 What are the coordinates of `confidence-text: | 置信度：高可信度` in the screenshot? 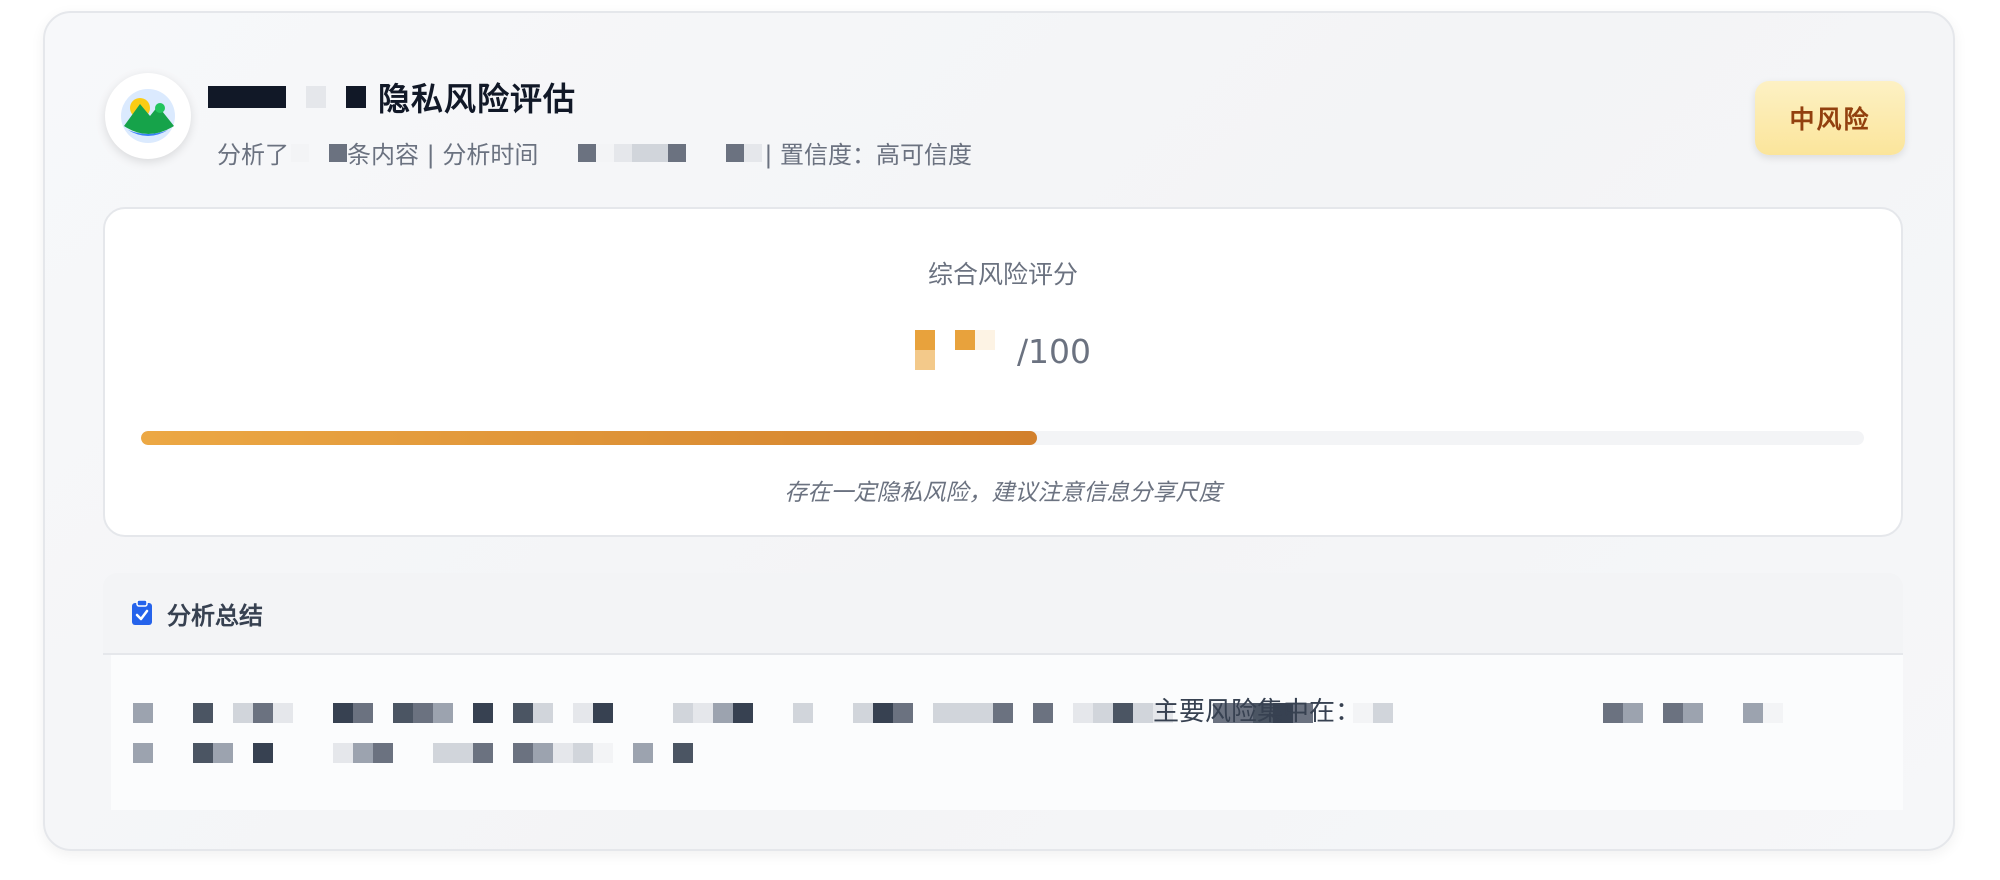 It's located at (868, 155).